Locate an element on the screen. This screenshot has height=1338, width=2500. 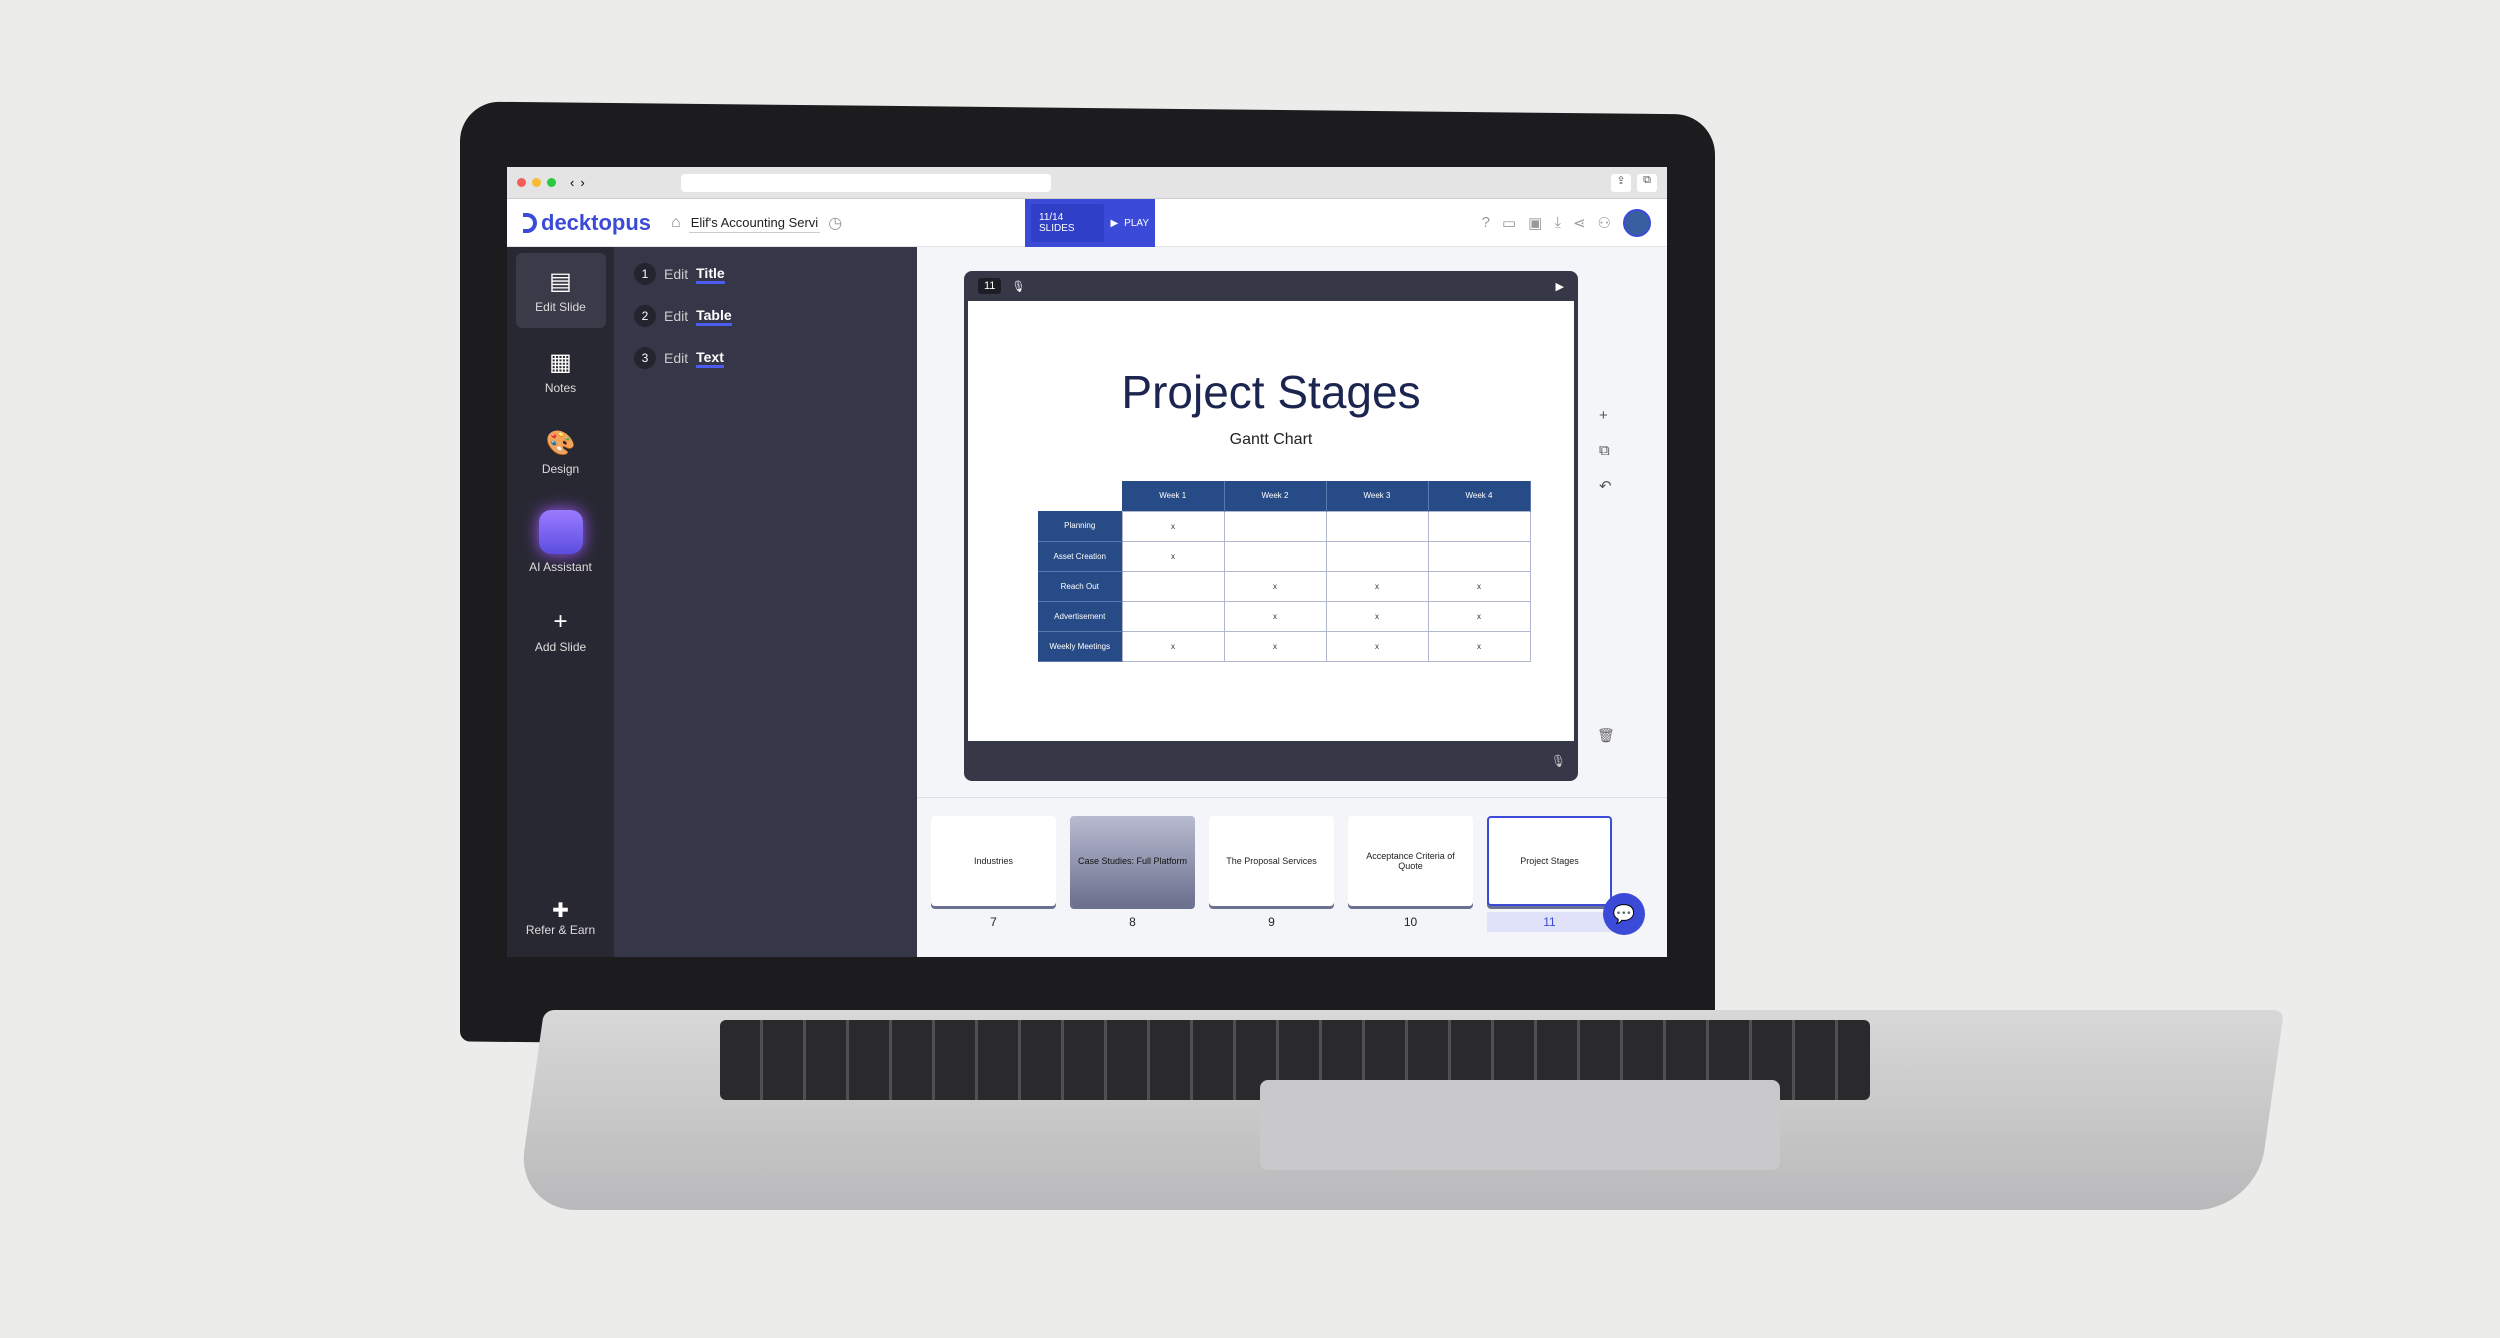
help-icon: ? is located at coordinates (1486, 222).